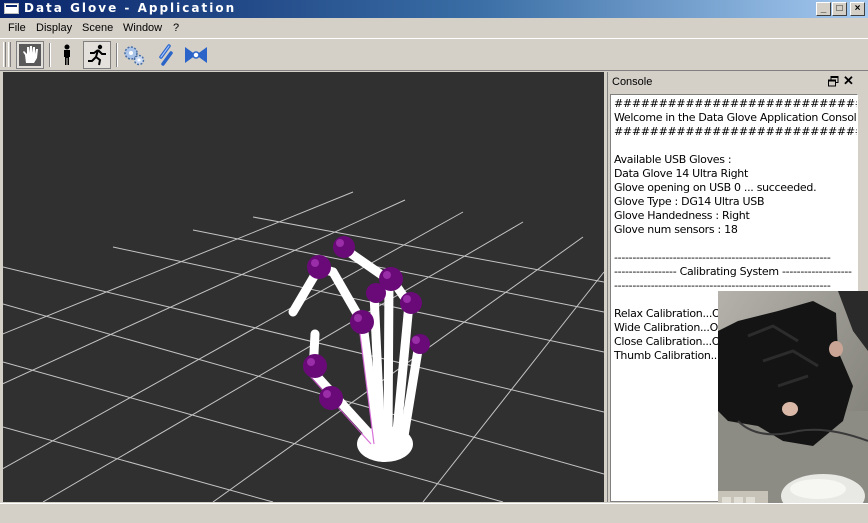  I want to click on app-icon, so click(11, 8).